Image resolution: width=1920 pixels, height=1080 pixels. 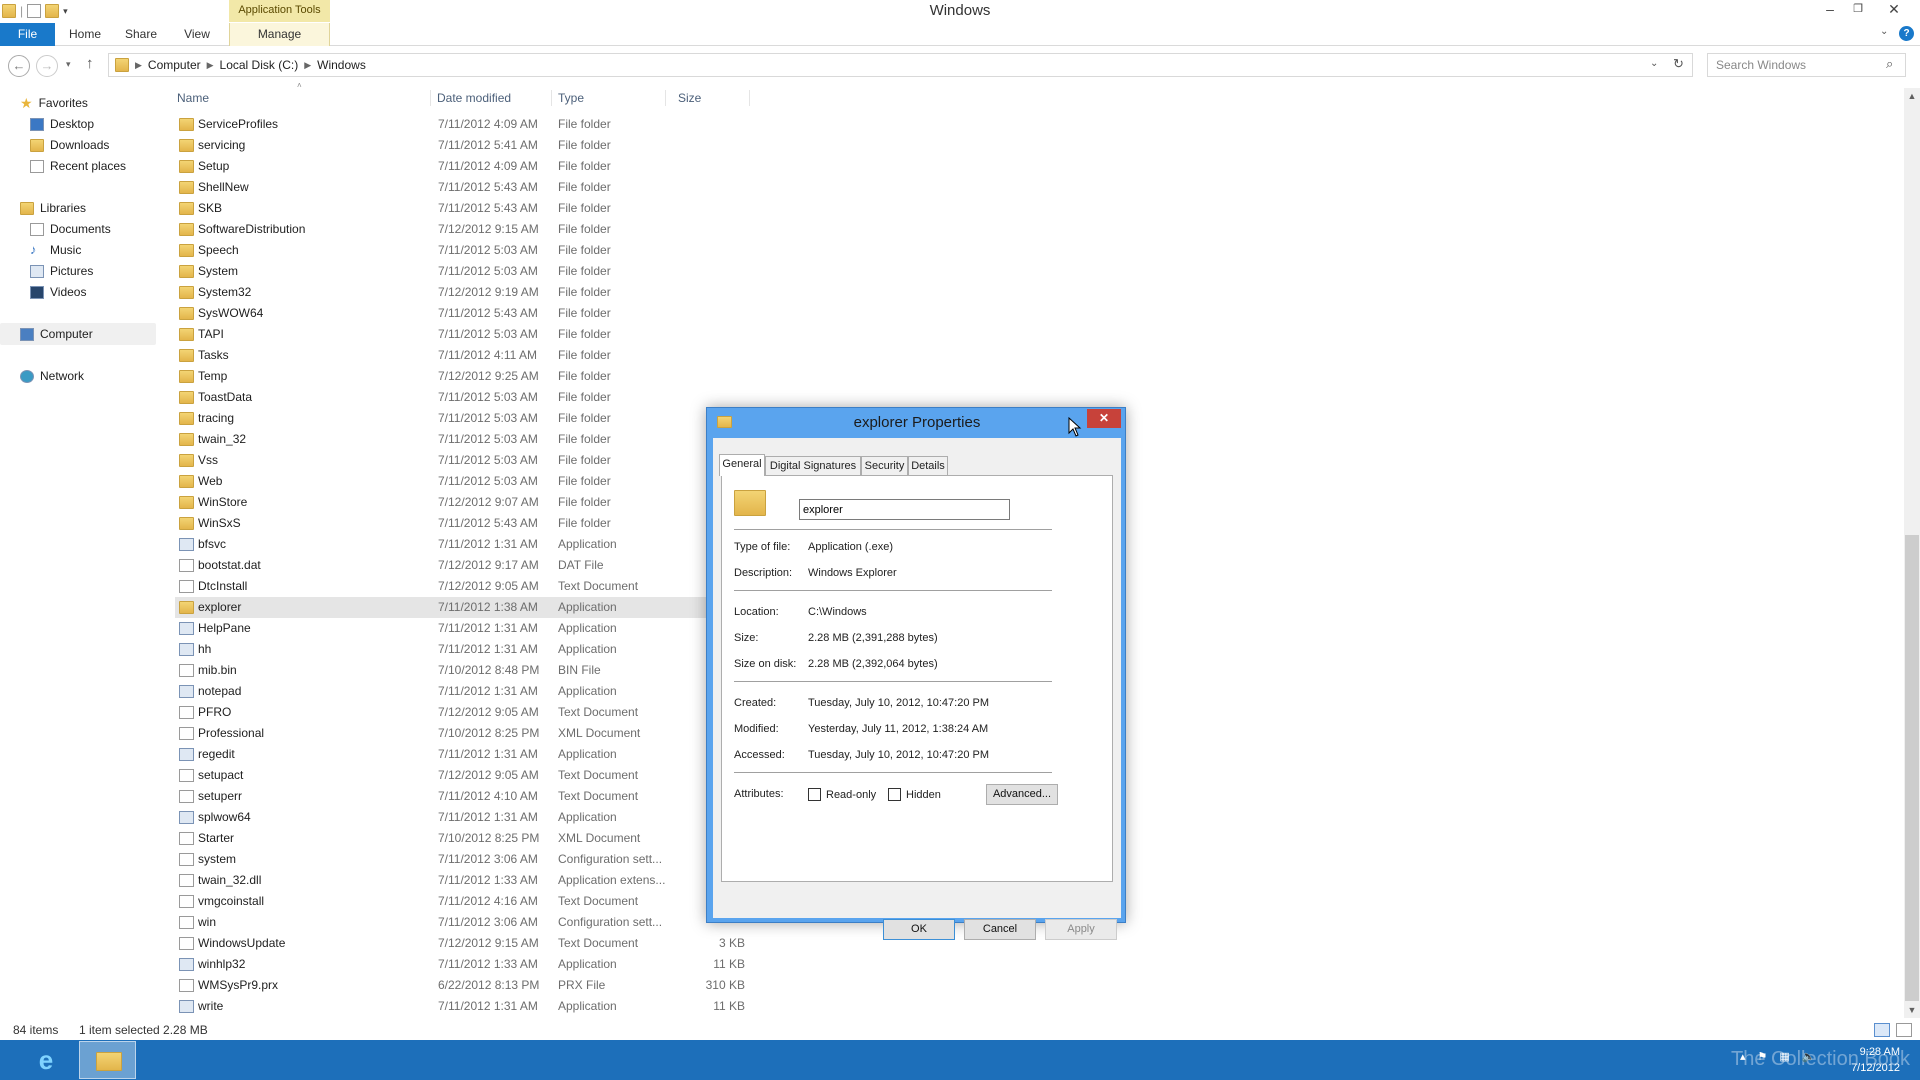 I want to click on tab-general: General, so click(x=742, y=465).